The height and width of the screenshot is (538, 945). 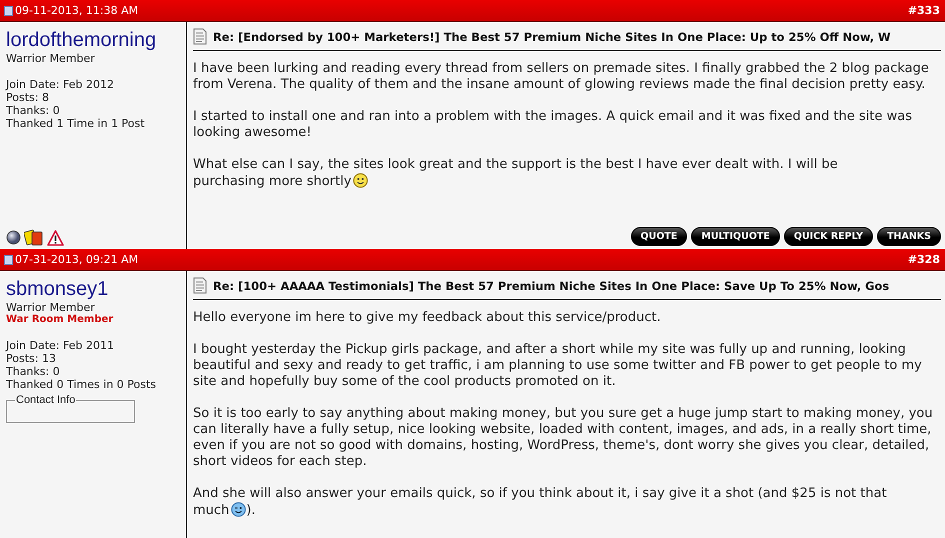 What do you see at coordinates (60, 320) in the screenshot?
I see `user-rank: War Room Member` at bounding box center [60, 320].